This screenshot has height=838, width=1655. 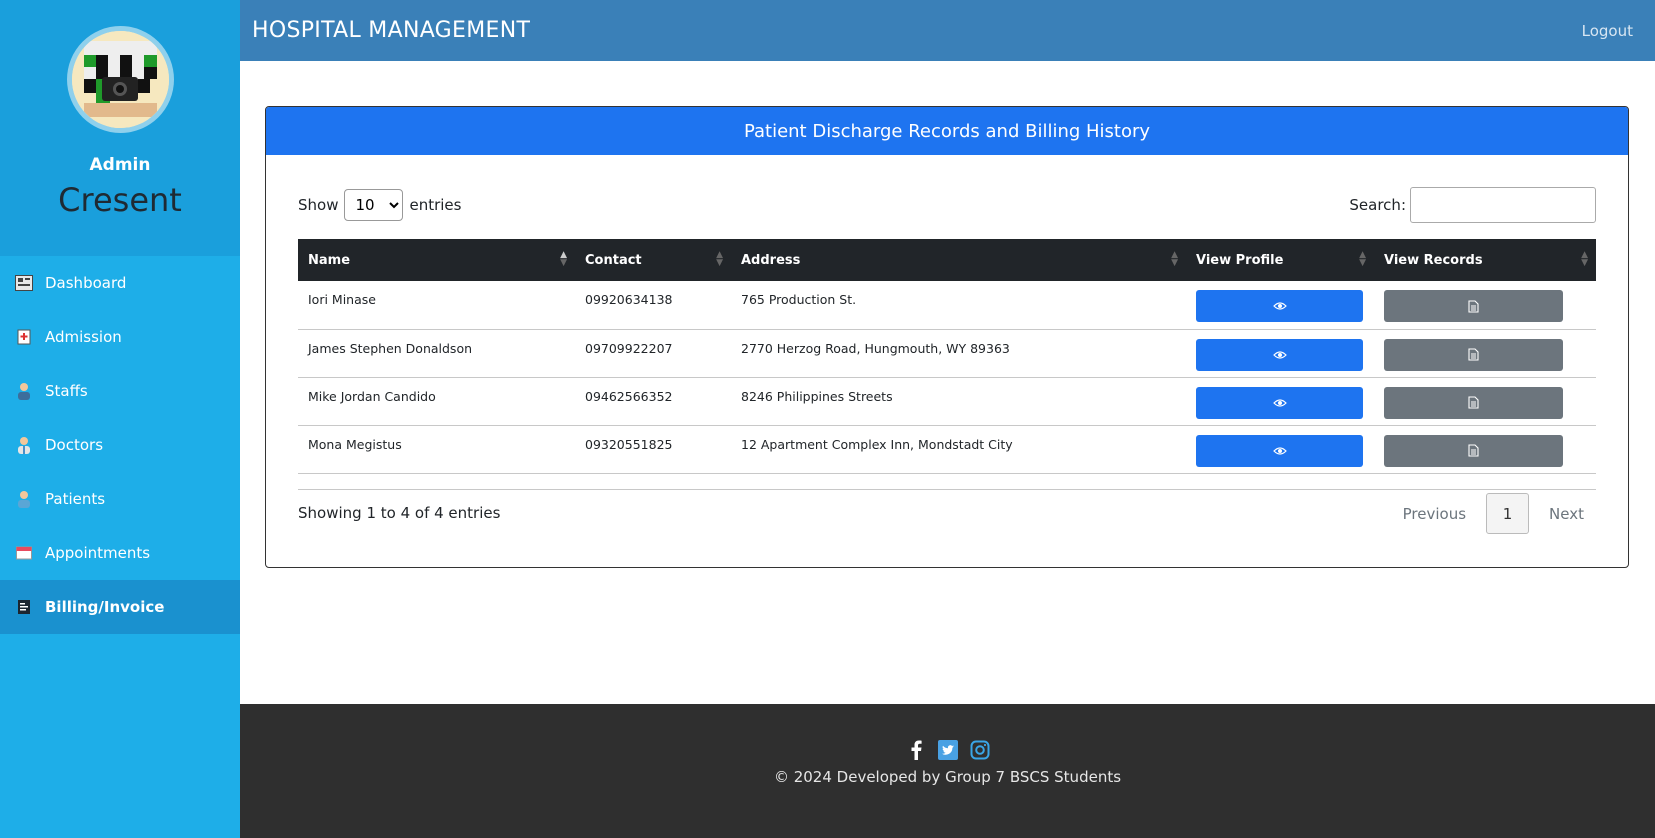 I want to click on sidebar-item-label: Doctors, so click(x=74, y=445).